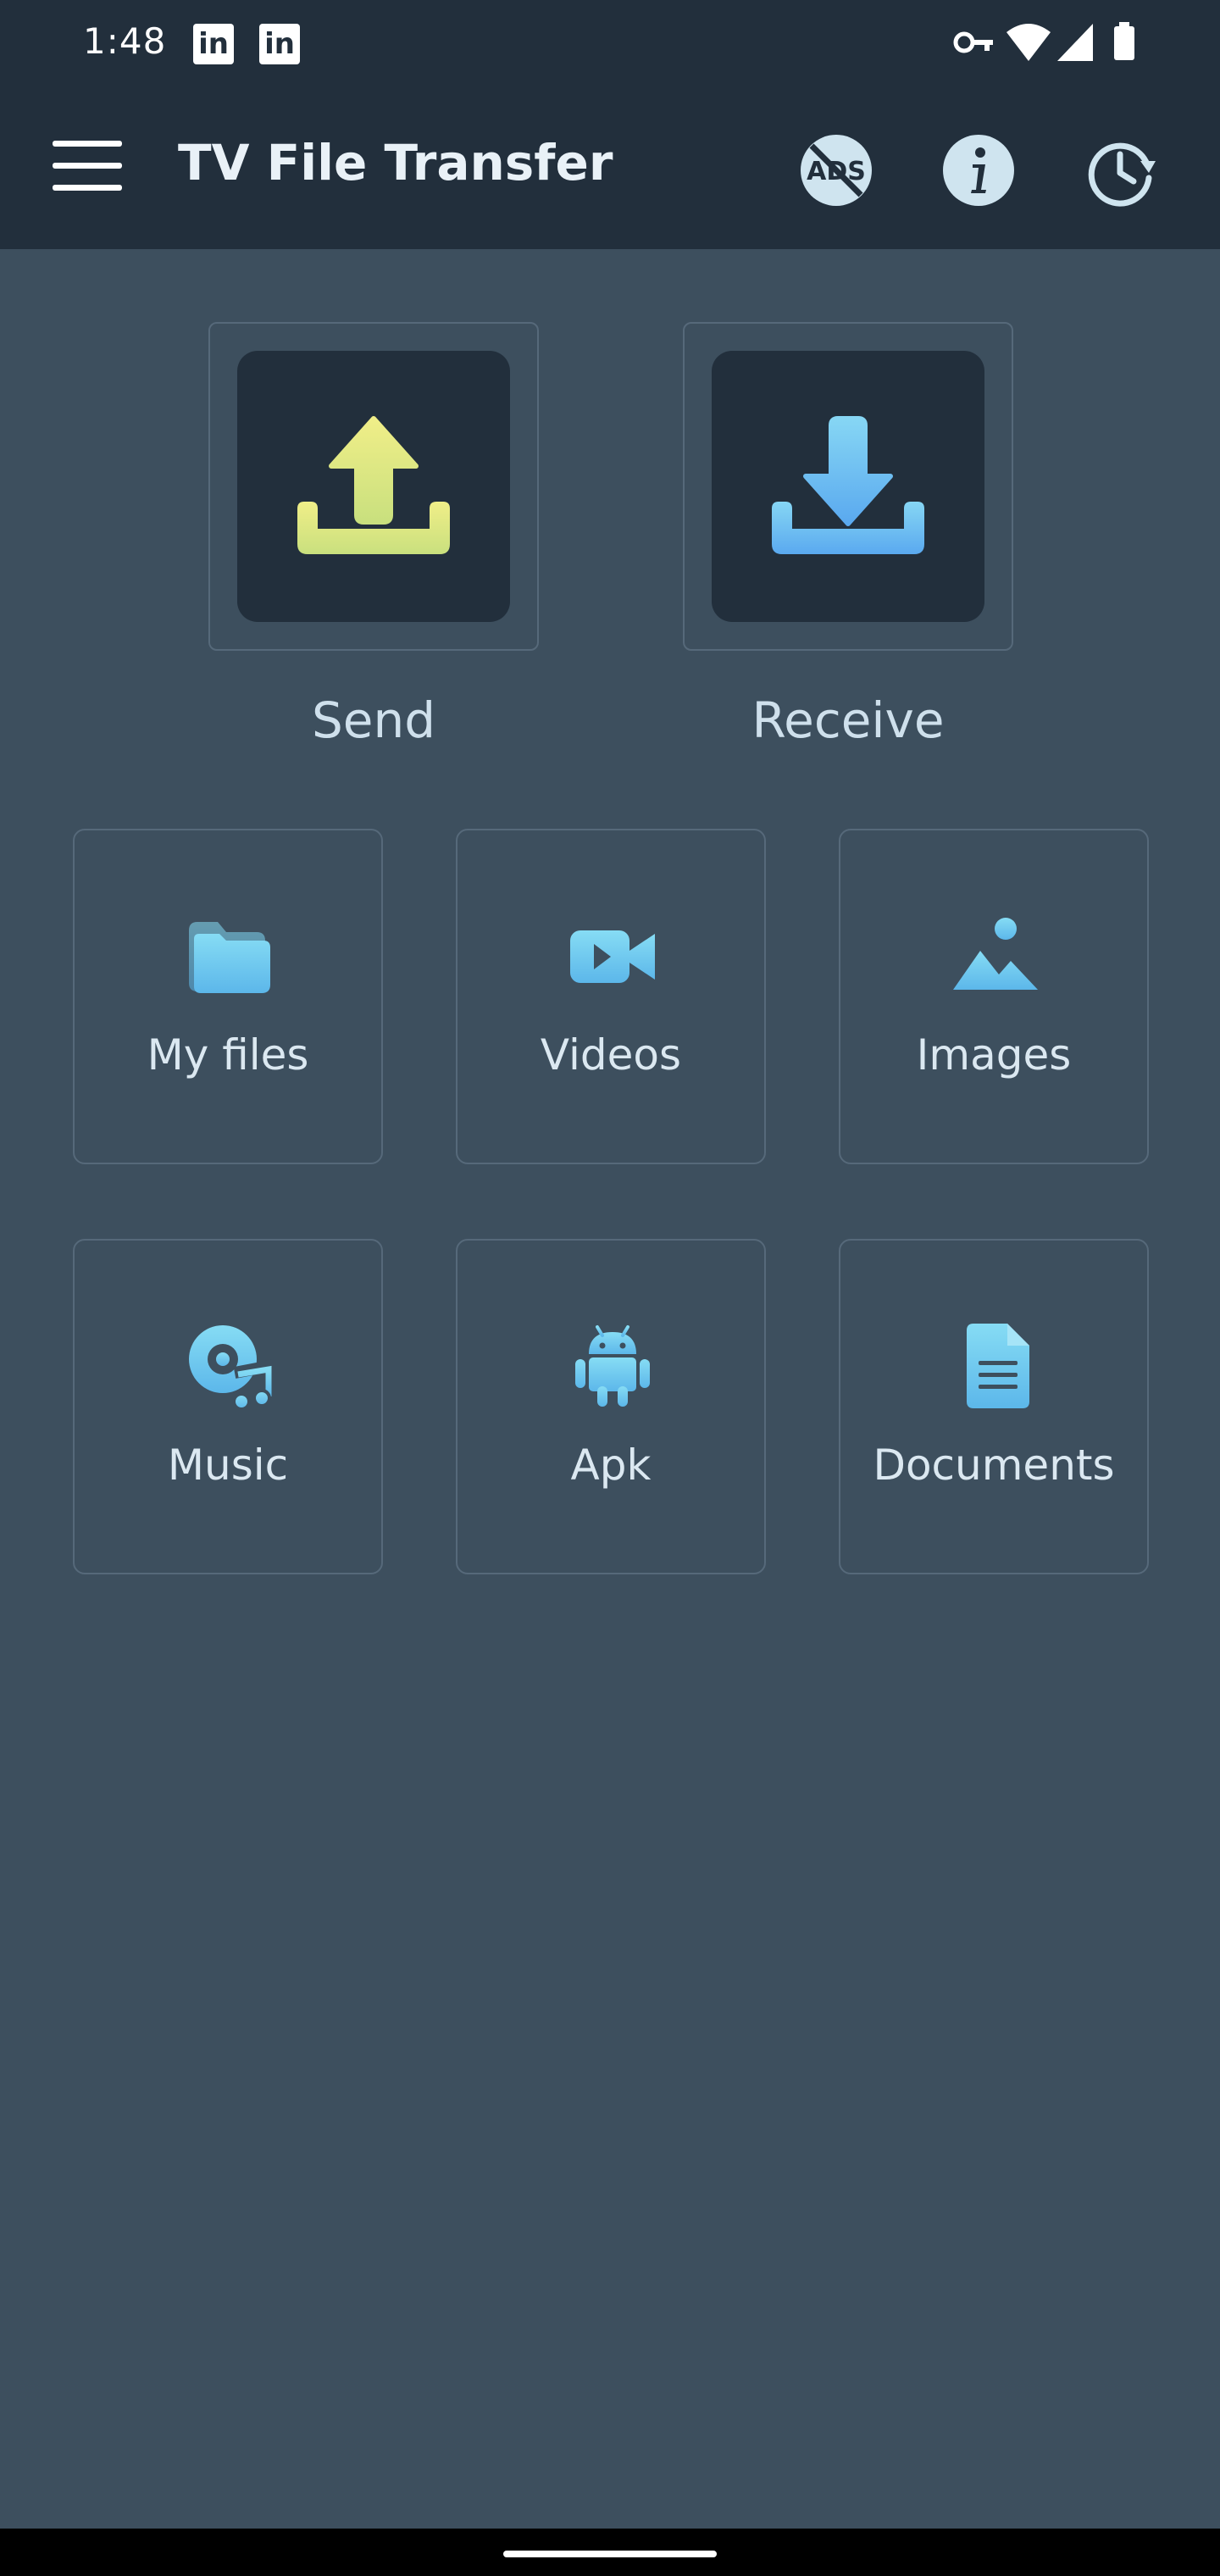  What do you see at coordinates (994, 996) in the screenshot?
I see `category-images: Images` at bounding box center [994, 996].